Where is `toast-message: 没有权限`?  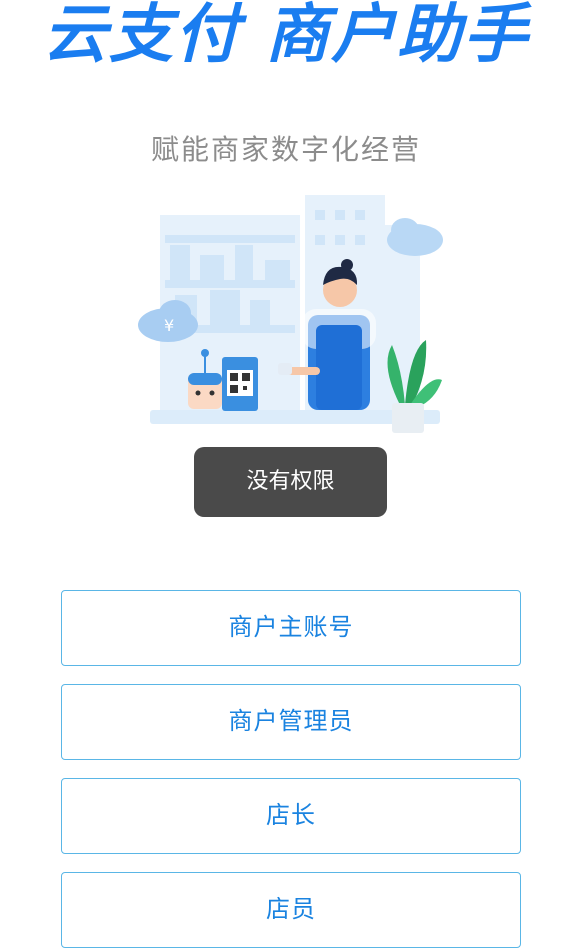
toast-message: 没有权限 is located at coordinates (290, 482).